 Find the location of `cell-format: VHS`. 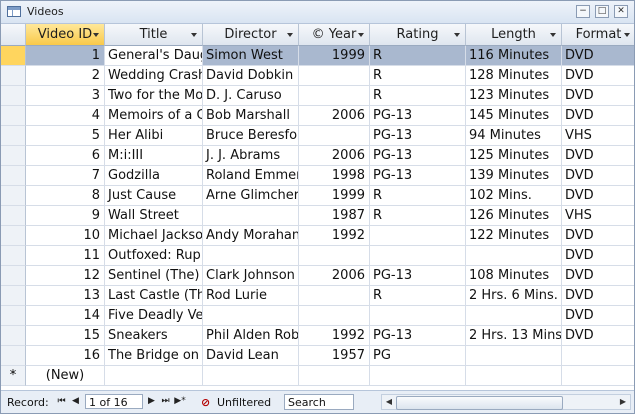

cell-format: VHS is located at coordinates (598, 136).